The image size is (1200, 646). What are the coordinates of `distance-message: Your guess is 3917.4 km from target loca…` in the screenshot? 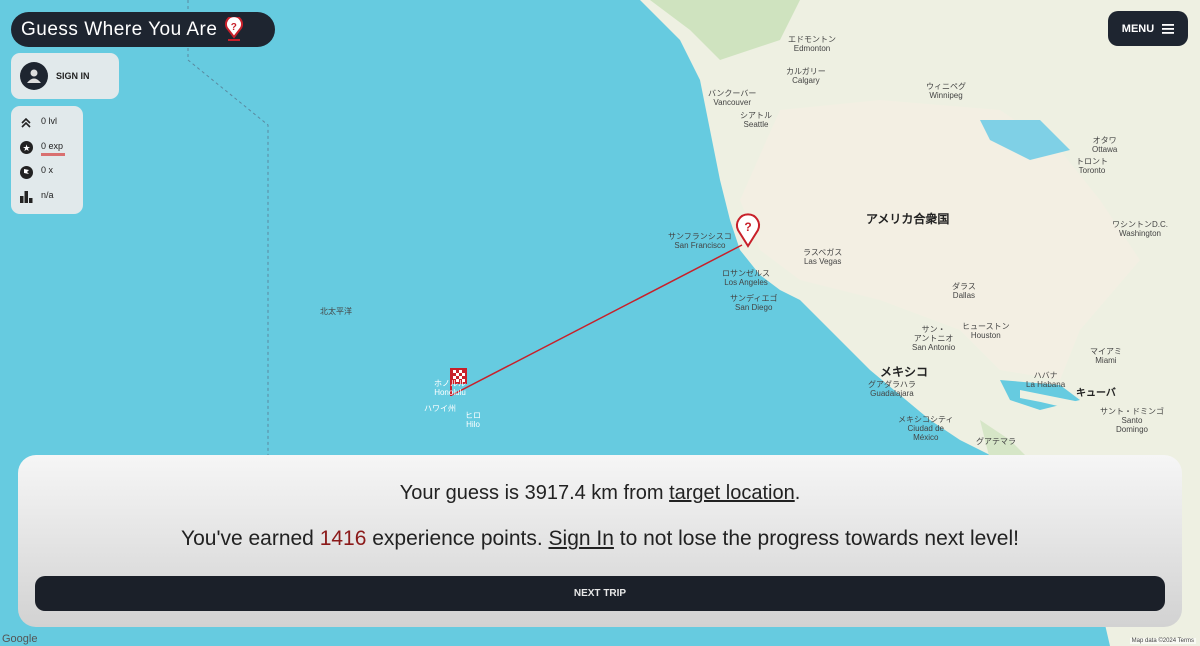 It's located at (600, 493).